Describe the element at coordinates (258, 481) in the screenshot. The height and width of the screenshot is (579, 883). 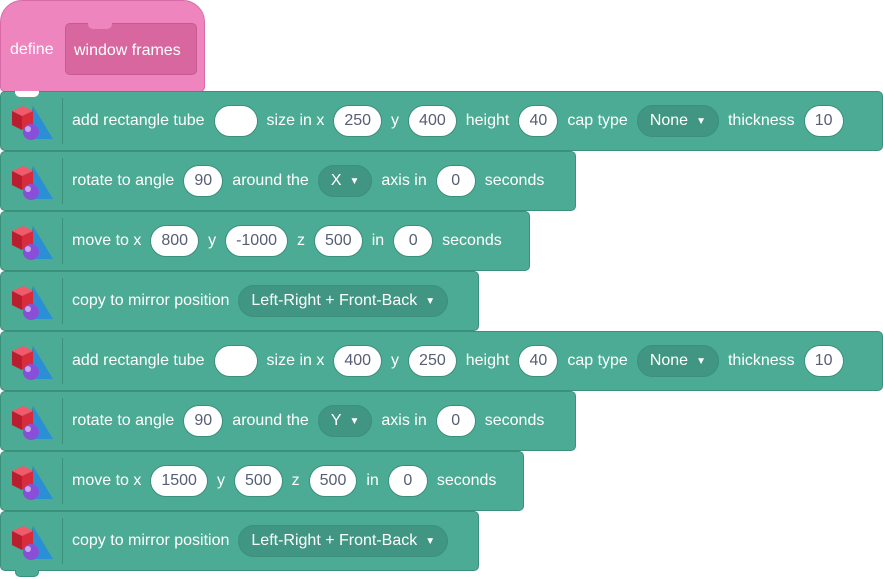
I see `move-y-input: 500` at that location.